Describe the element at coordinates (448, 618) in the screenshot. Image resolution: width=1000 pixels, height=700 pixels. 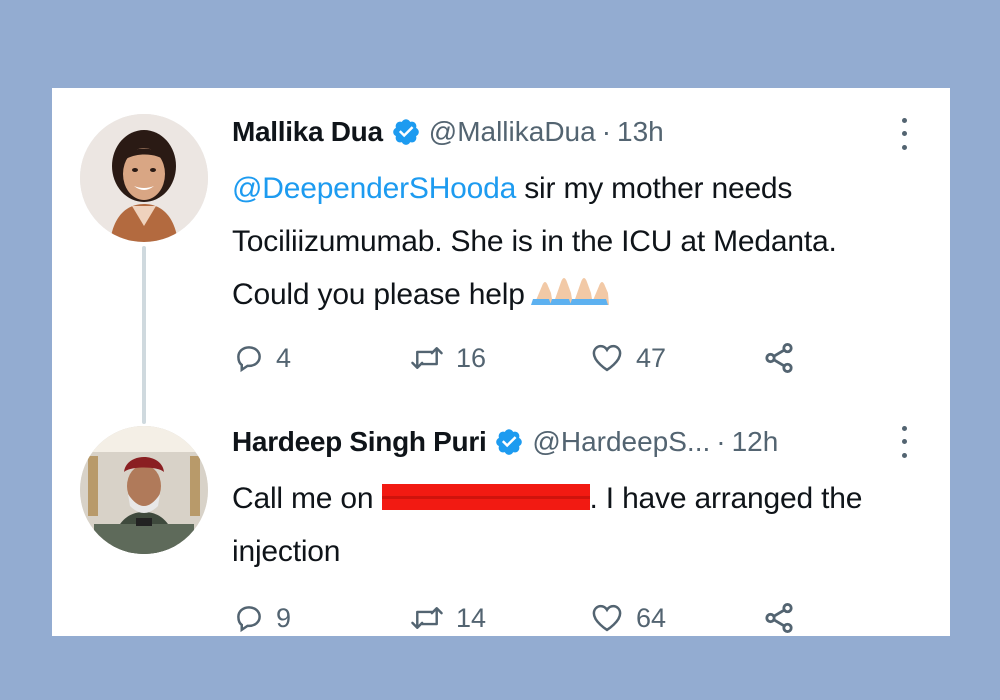
I see `retweet-button: 14` at that location.